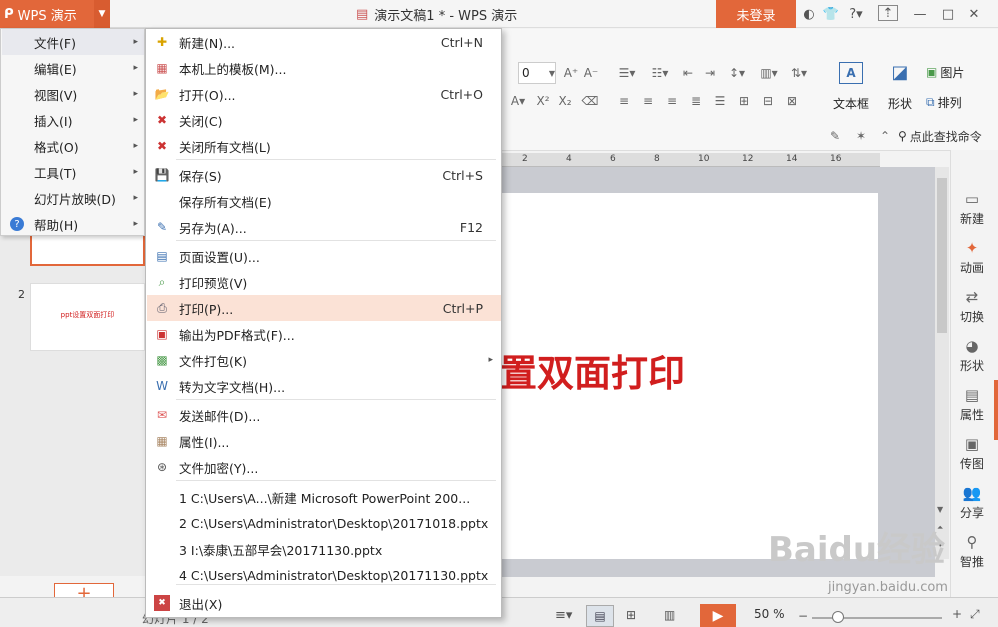 The height and width of the screenshot is (627, 998). I want to click on line-spacing-icon: ↕▾, so click(737, 73).